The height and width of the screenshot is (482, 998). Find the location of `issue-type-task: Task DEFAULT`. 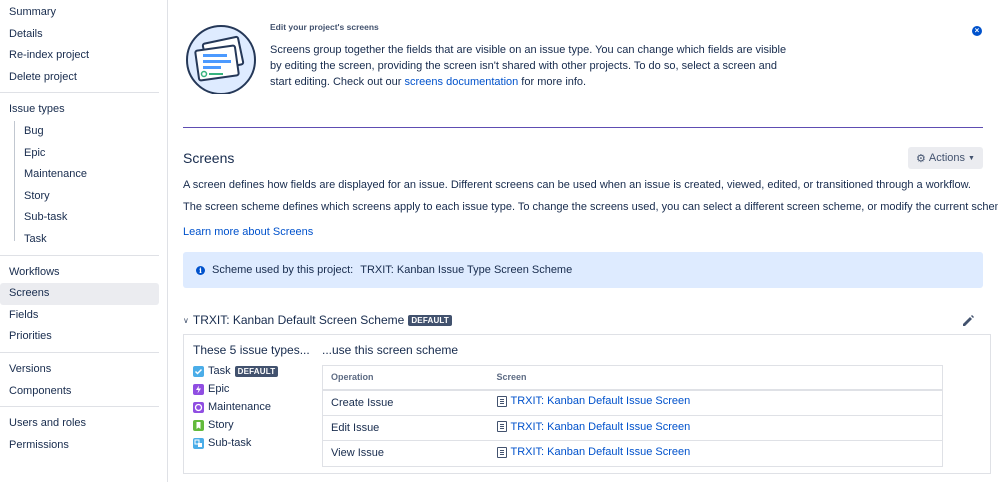

issue-type-task: Task DEFAULT is located at coordinates (236, 371).